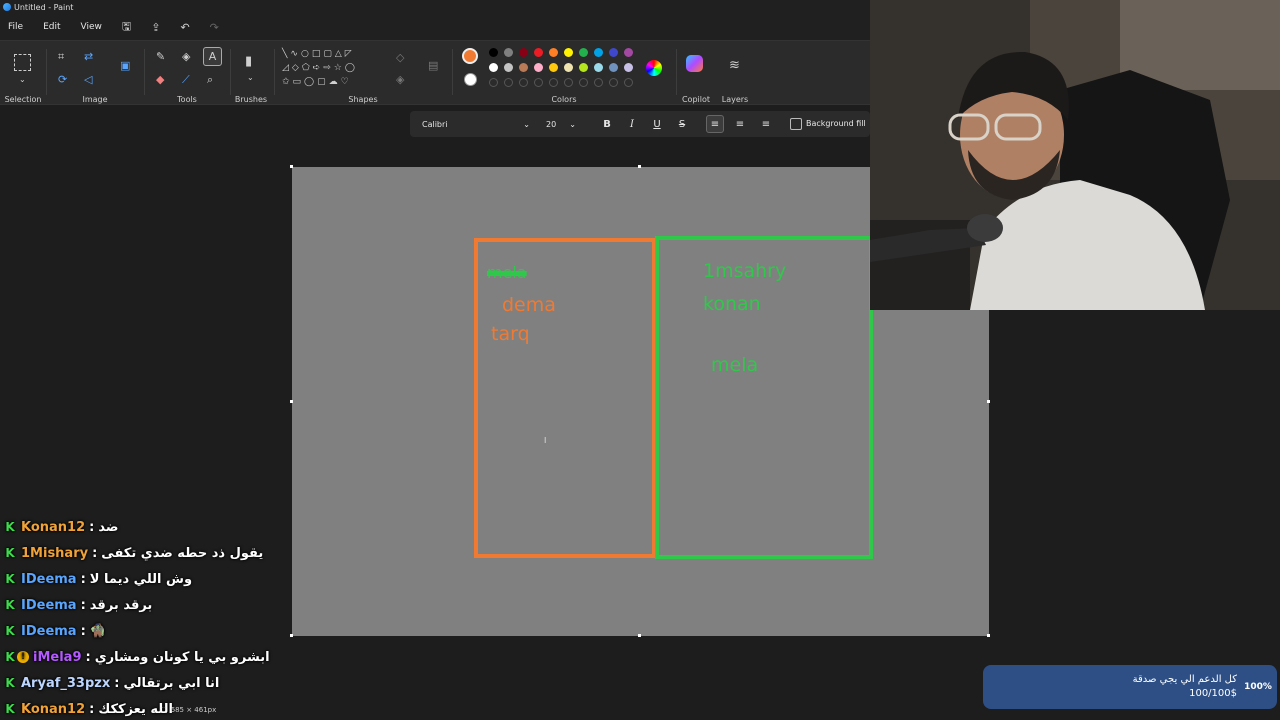 This screenshot has height=720, width=1280. I want to click on flip-icon: ◁, so click(88, 79).